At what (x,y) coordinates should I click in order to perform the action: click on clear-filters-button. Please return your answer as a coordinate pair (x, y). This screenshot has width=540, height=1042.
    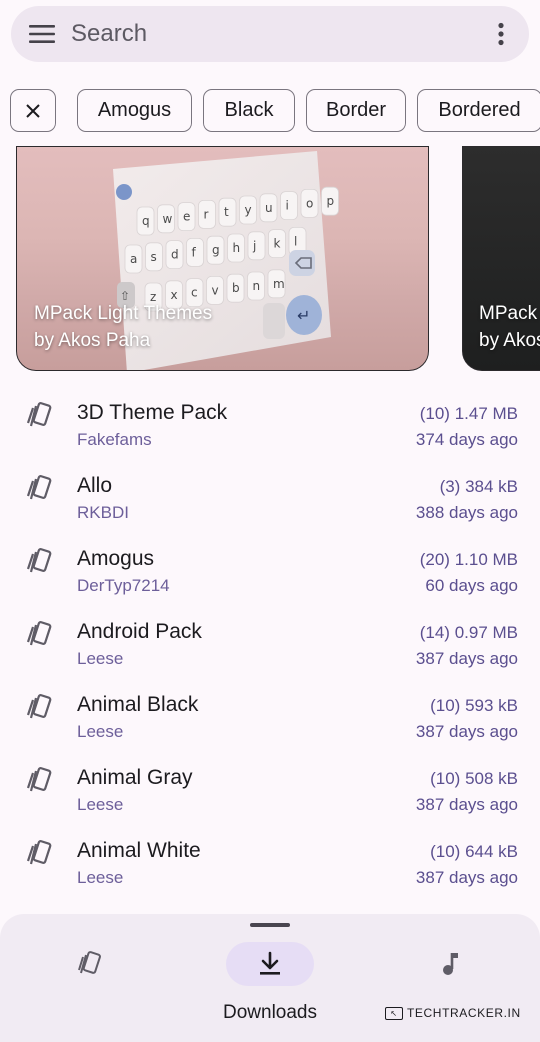
    Looking at the image, I should click on (33, 110).